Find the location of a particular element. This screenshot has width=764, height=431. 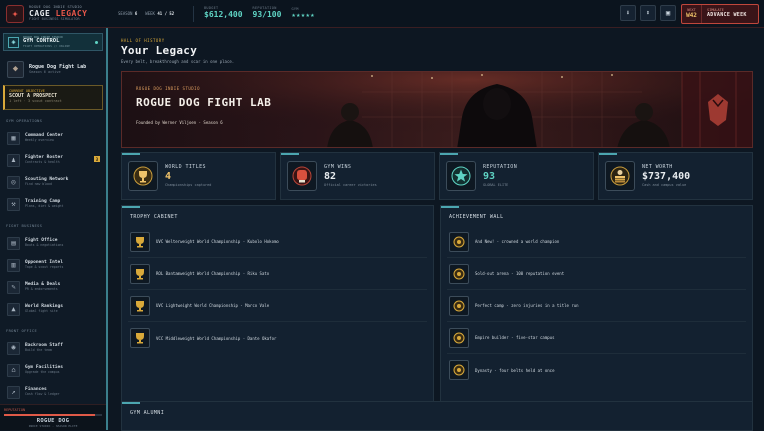

boxing-glove-icon is located at coordinates (302, 176).